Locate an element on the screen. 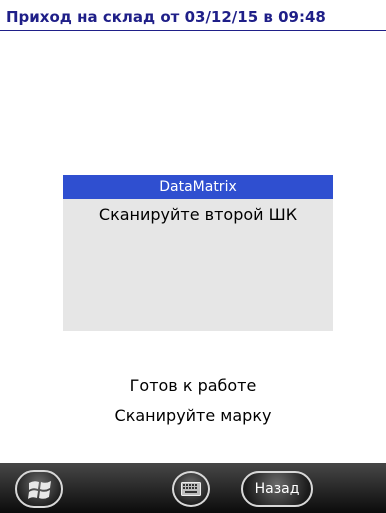 This screenshot has width=386, height=513. status-ready-text: Готов к работе is located at coordinates (193, 385).